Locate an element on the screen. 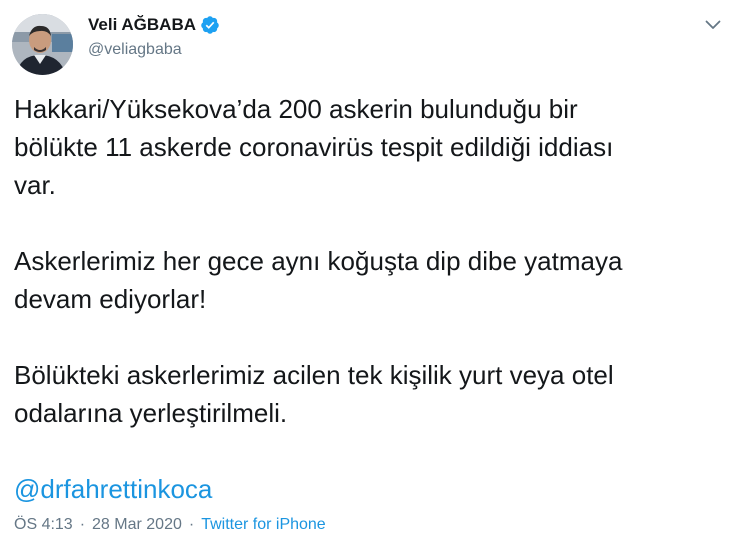 The image size is (734, 545). avatar is located at coordinates (42, 44).